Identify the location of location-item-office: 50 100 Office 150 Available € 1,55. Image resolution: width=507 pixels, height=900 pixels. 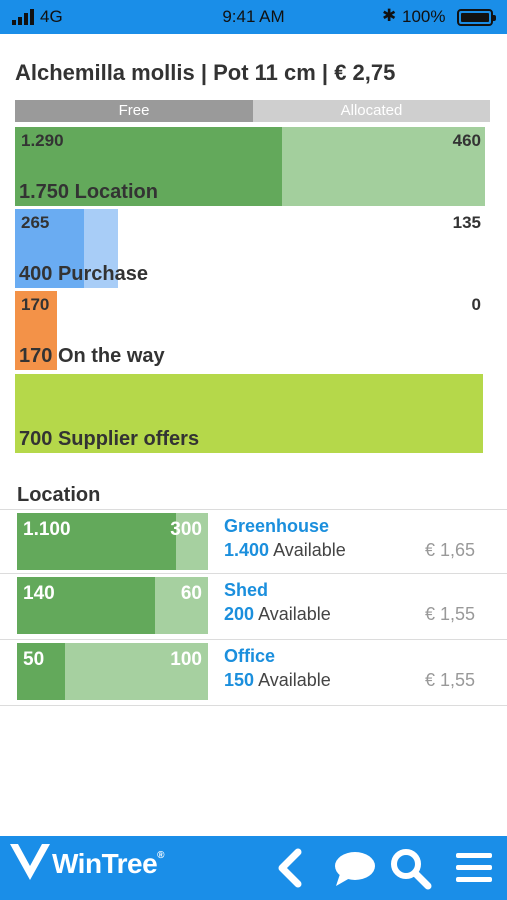
(253, 672).